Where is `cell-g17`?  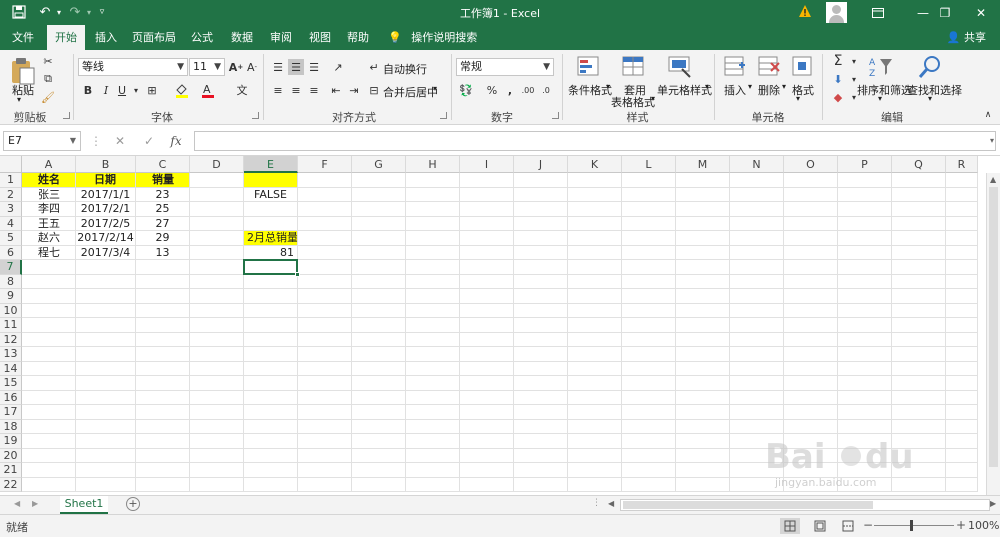
cell-g17 is located at coordinates (379, 412).